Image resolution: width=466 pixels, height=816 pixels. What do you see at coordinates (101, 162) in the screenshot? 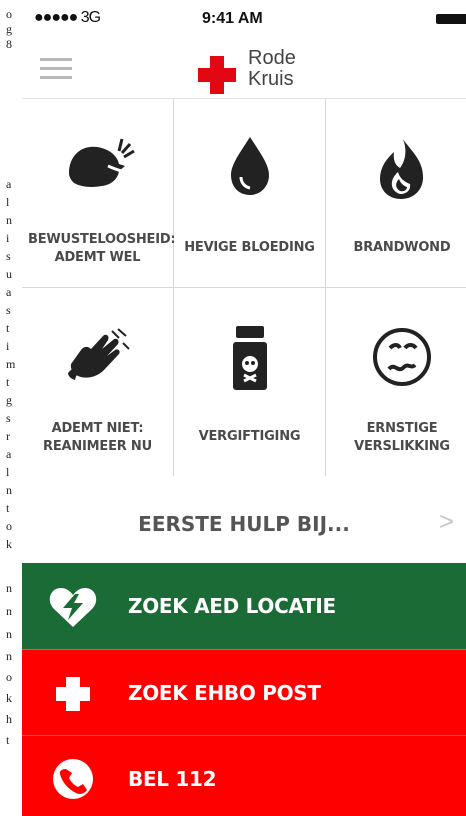
I see `unconscious-person-breathing-icon` at bounding box center [101, 162].